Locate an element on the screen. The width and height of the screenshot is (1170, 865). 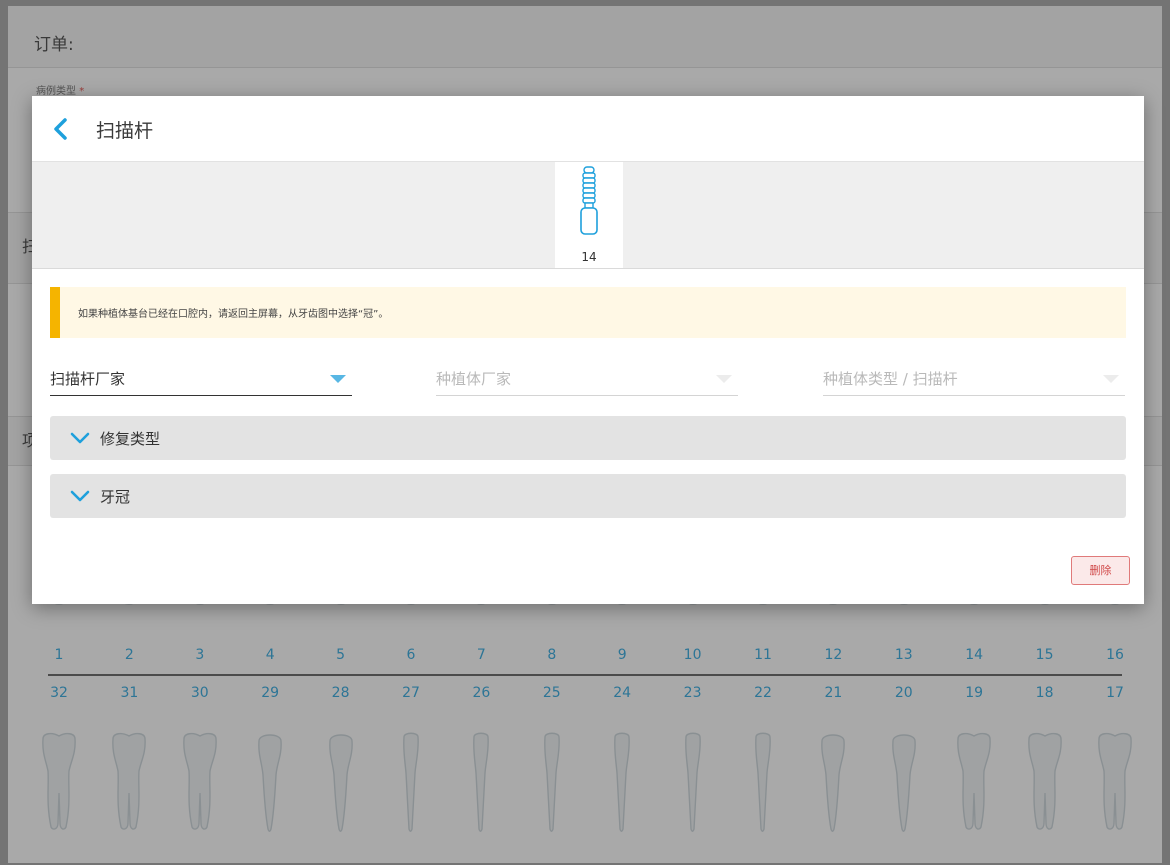
tooth-number: 14 is located at coordinates (589, 257).